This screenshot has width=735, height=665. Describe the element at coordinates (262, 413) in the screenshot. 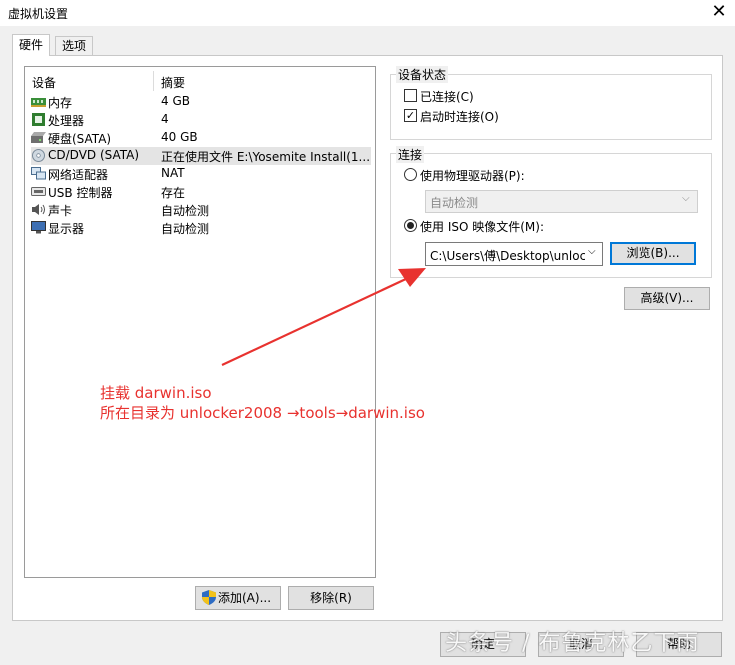

I see `annotation-line-2: 所在目录为 unlocker2008 →tools→darwin.iso` at that location.